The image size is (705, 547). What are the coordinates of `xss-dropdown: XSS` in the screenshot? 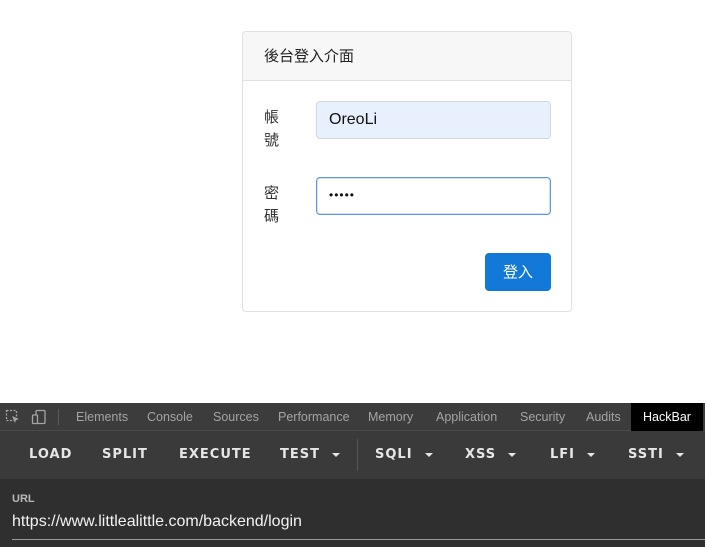 It's located at (491, 455).